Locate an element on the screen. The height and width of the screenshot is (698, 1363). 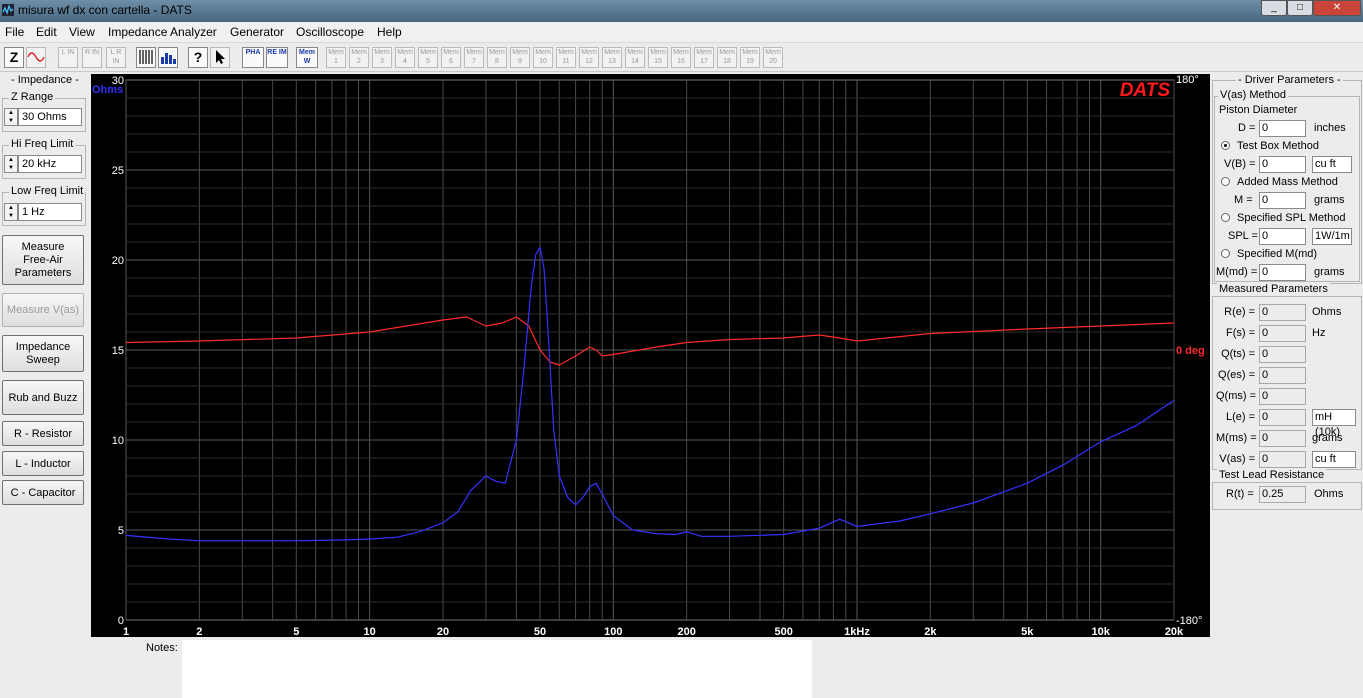
hi-freq-field: 20 kHz is located at coordinates (50, 164).